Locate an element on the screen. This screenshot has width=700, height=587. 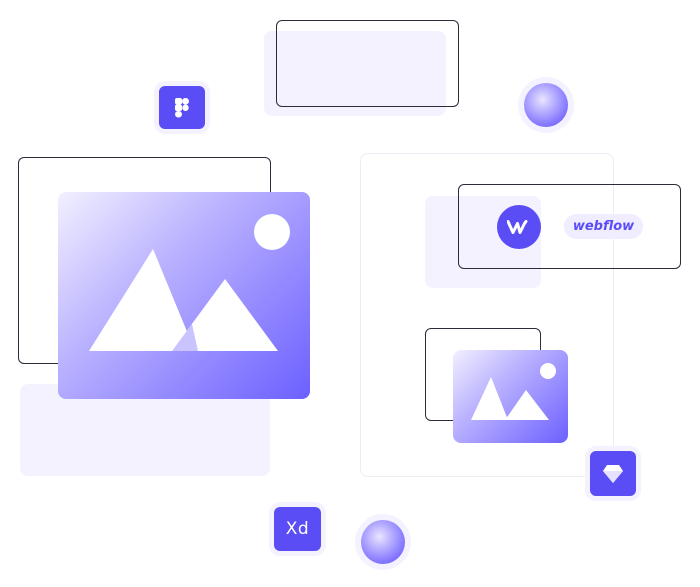
image-placeholder-large is located at coordinates (184, 295).